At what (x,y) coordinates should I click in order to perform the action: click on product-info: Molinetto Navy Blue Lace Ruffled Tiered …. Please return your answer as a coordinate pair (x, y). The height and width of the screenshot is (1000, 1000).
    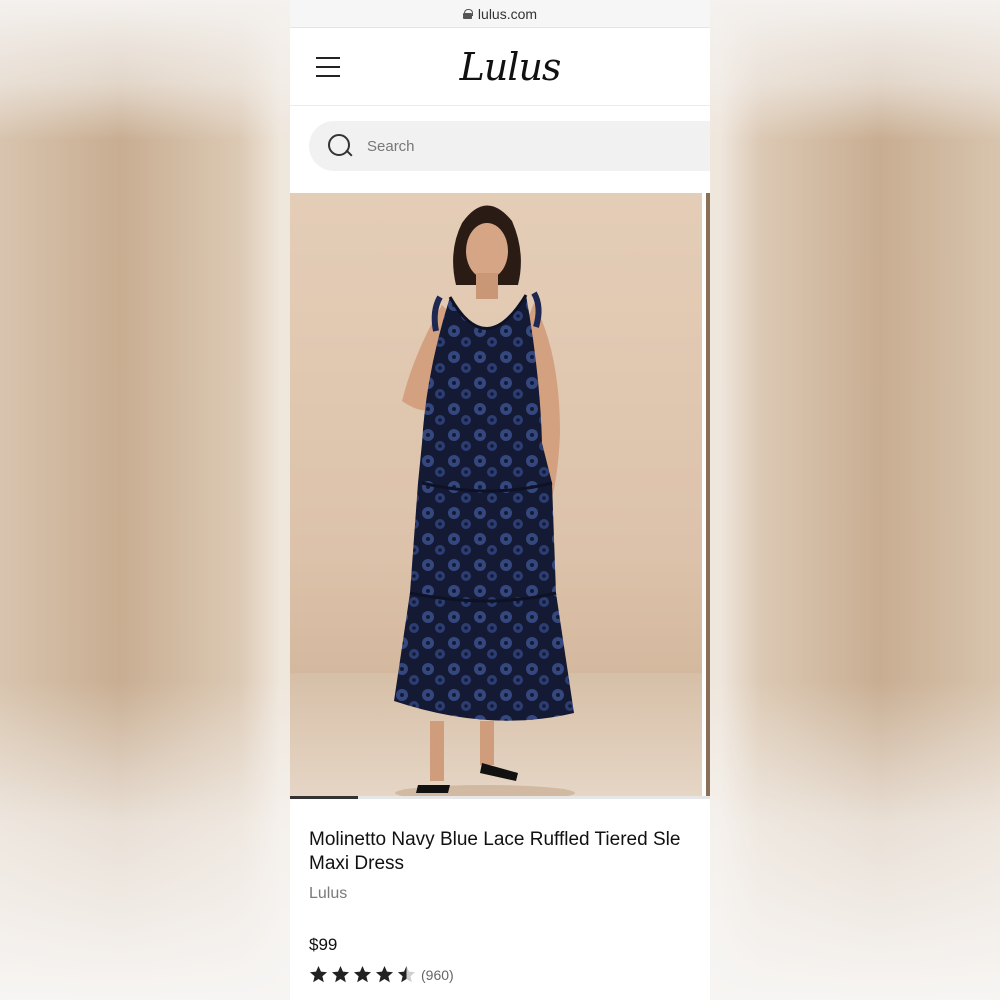
    Looking at the image, I should click on (500, 891).